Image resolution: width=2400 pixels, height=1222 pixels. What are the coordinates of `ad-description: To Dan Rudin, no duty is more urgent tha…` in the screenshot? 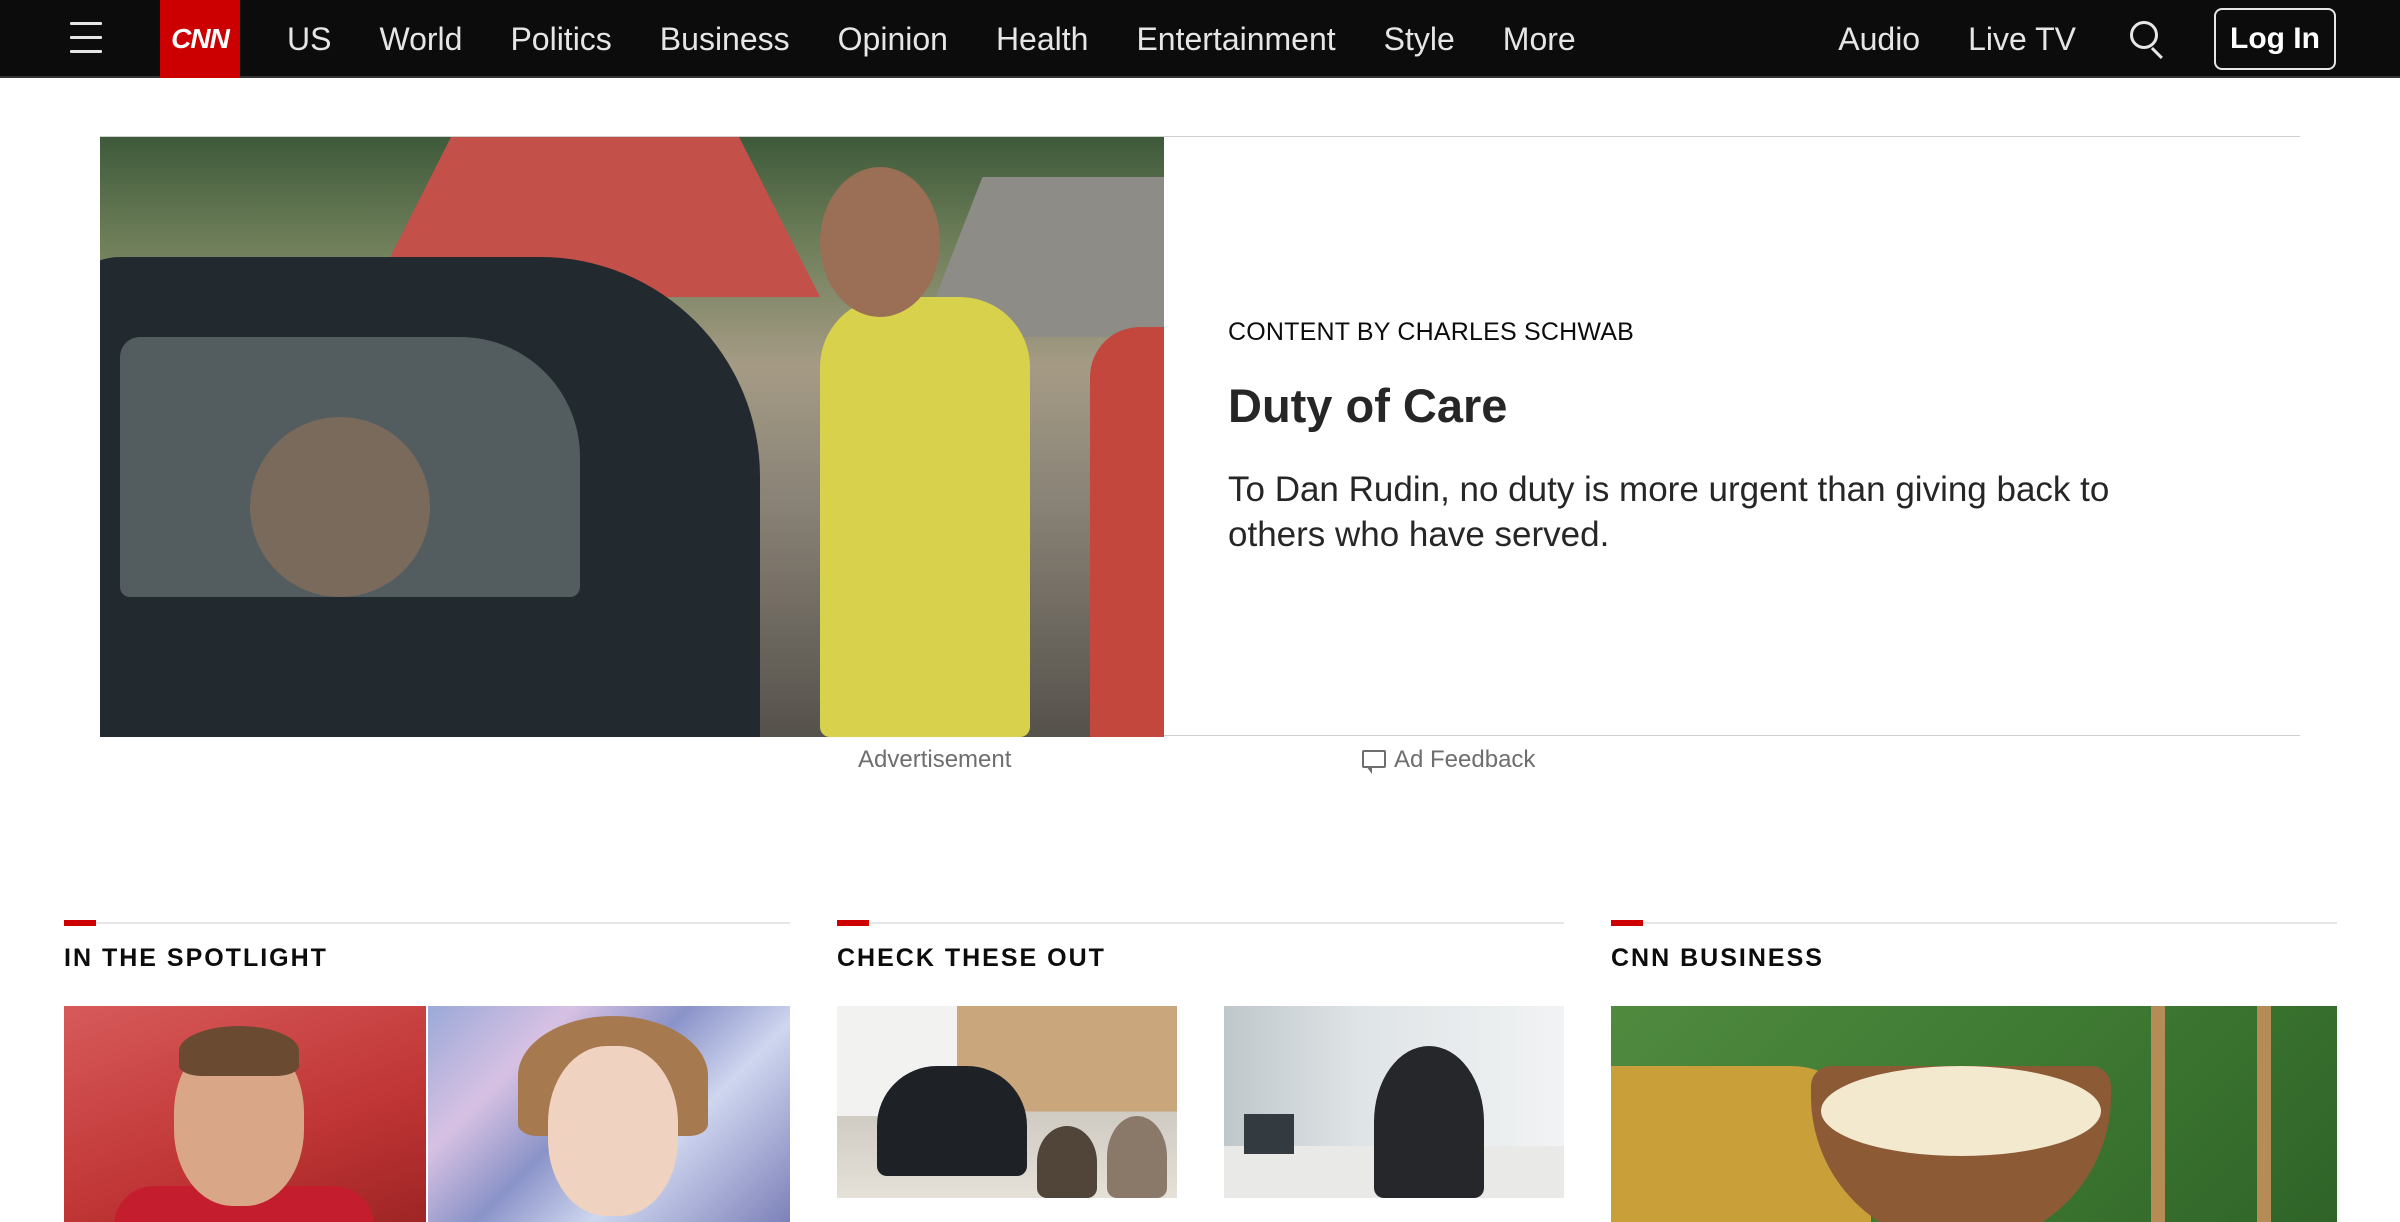 It's located at (1718, 512).